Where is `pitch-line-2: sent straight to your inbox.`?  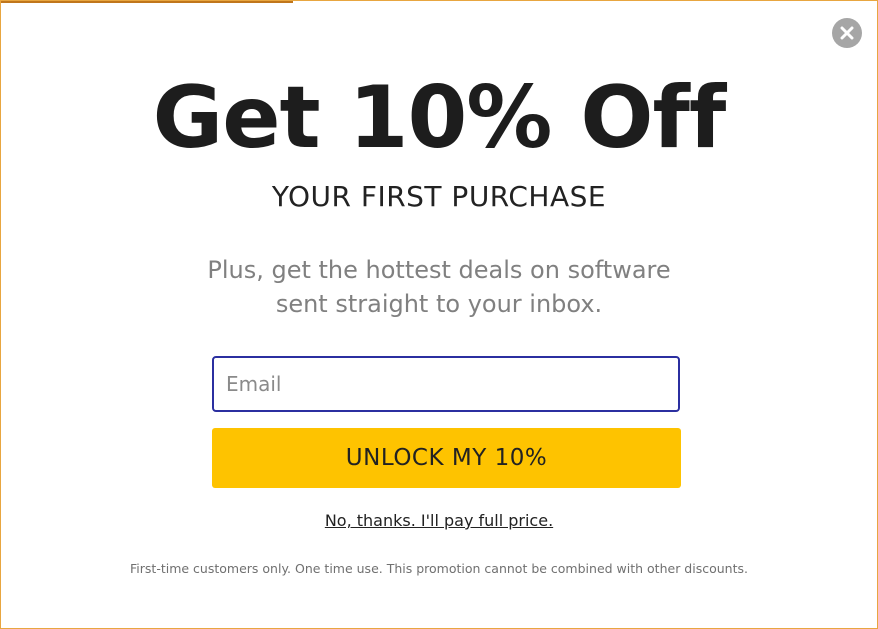 pitch-line-2: sent straight to your inbox. is located at coordinates (439, 304).